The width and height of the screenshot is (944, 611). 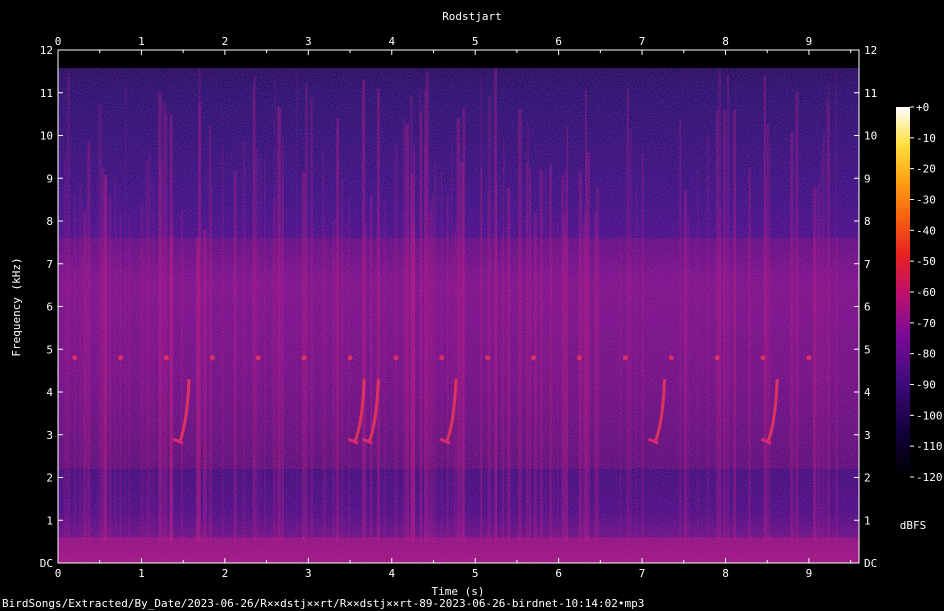 I want to click on colorbar-tick-label: -50, so click(x=926, y=261).